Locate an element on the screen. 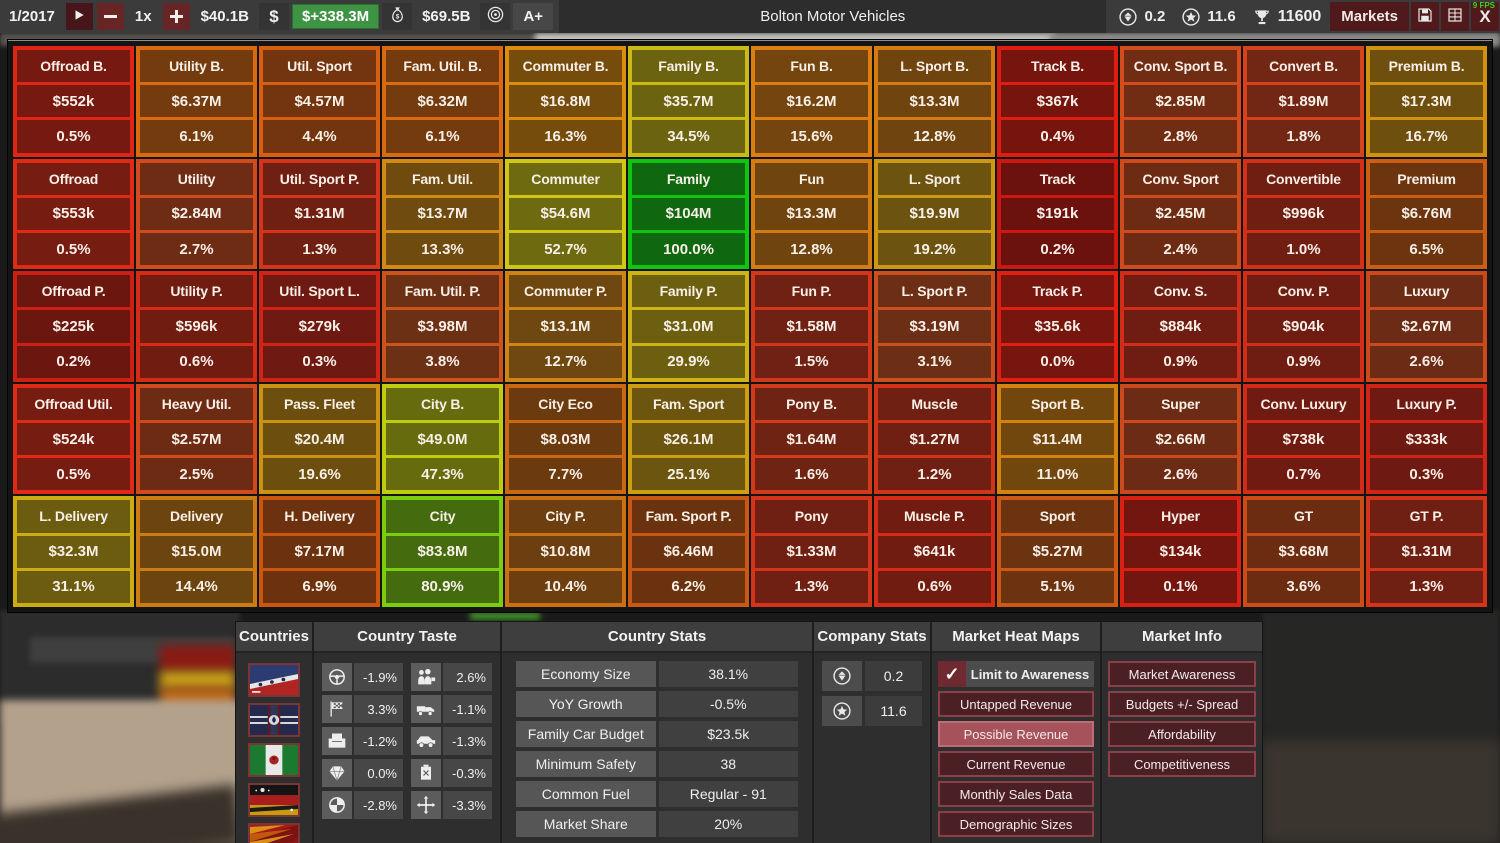 The height and width of the screenshot is (843, 1500). market-segment-cell: Hyper $134k 0.1% is located at coordinates (1180, 551).